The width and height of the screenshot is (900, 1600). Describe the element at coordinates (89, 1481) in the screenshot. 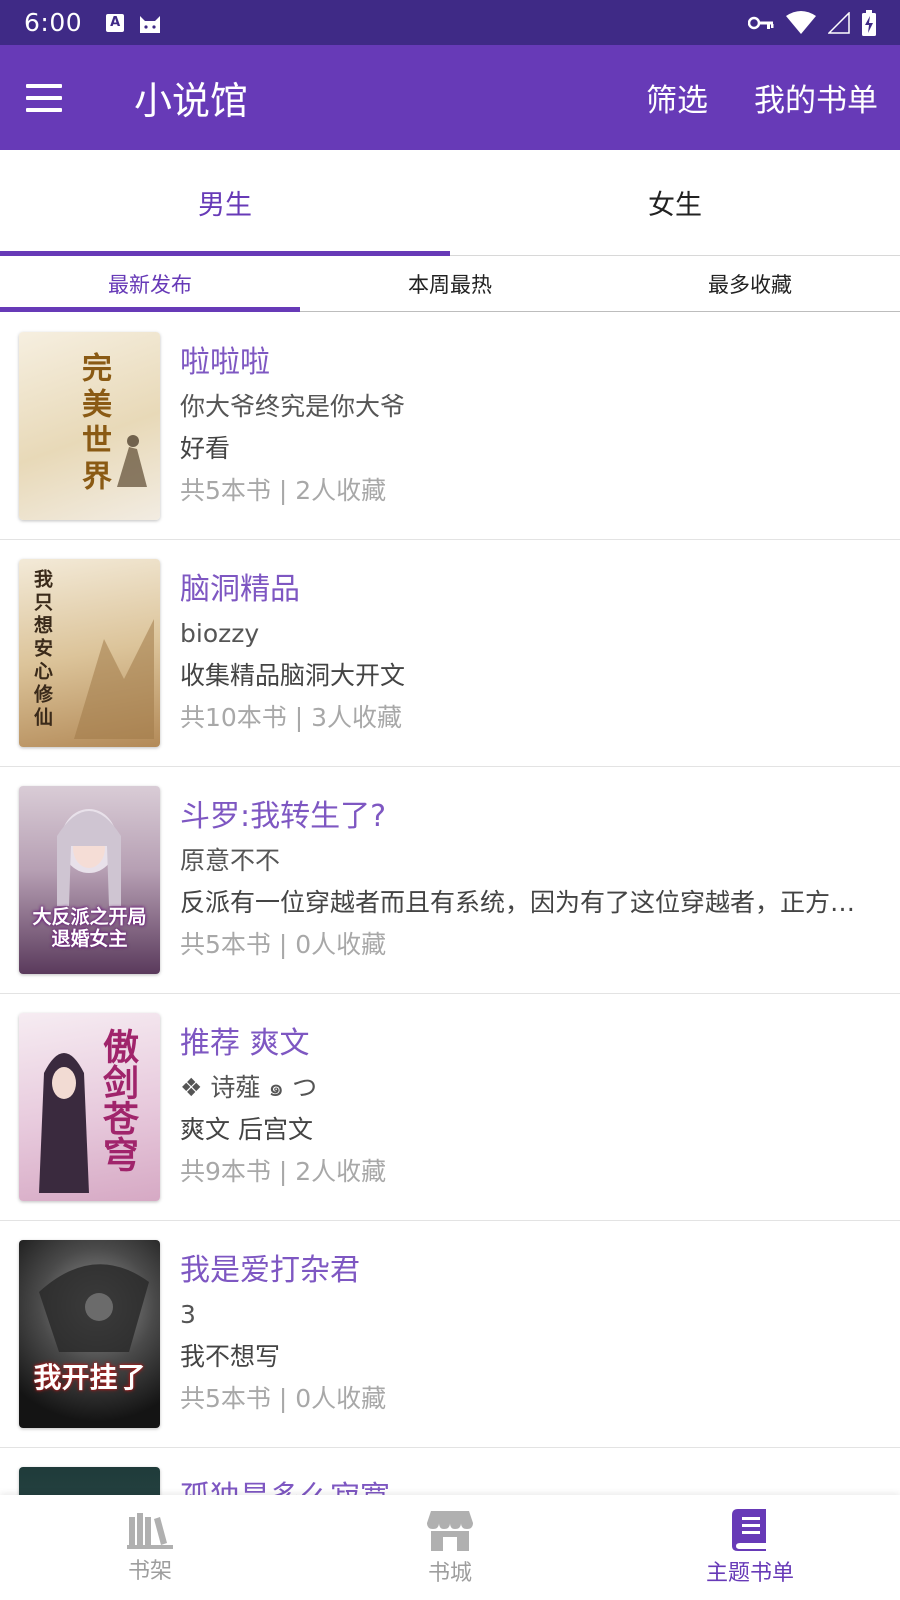

I see `book-cover-image` at that location.